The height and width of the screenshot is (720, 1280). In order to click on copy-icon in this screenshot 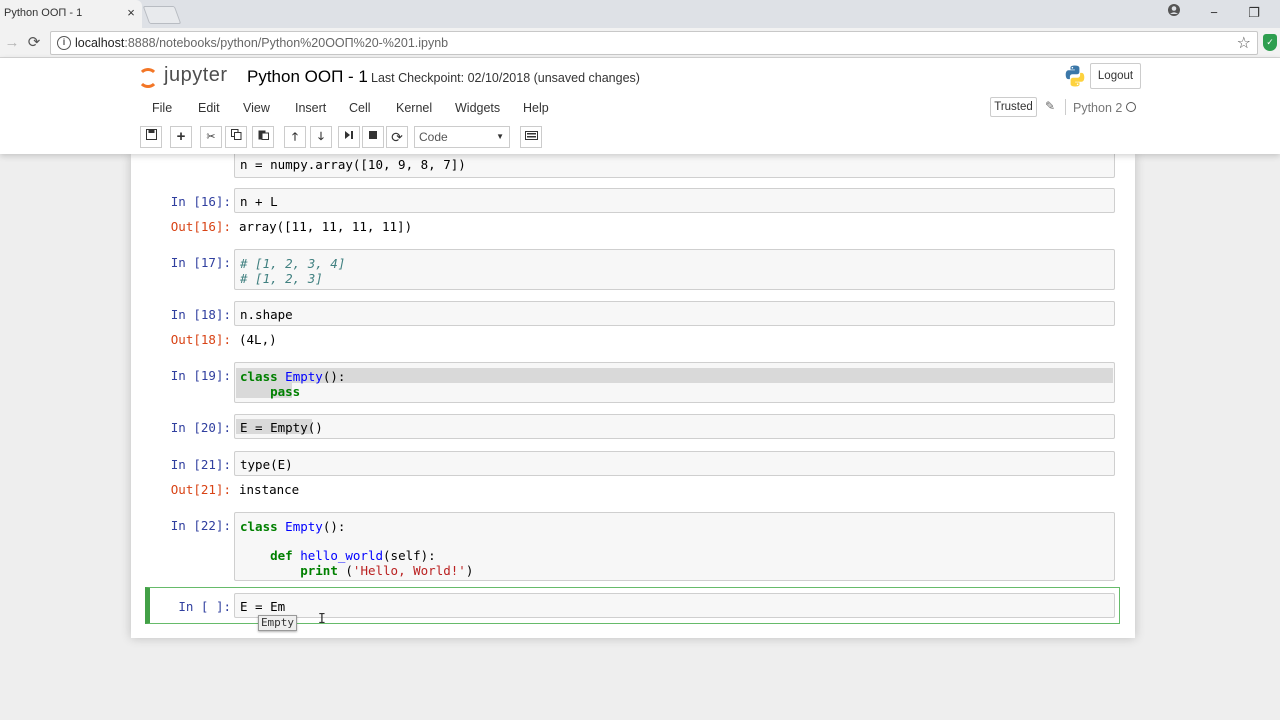, I will do `click(236, 137)`.